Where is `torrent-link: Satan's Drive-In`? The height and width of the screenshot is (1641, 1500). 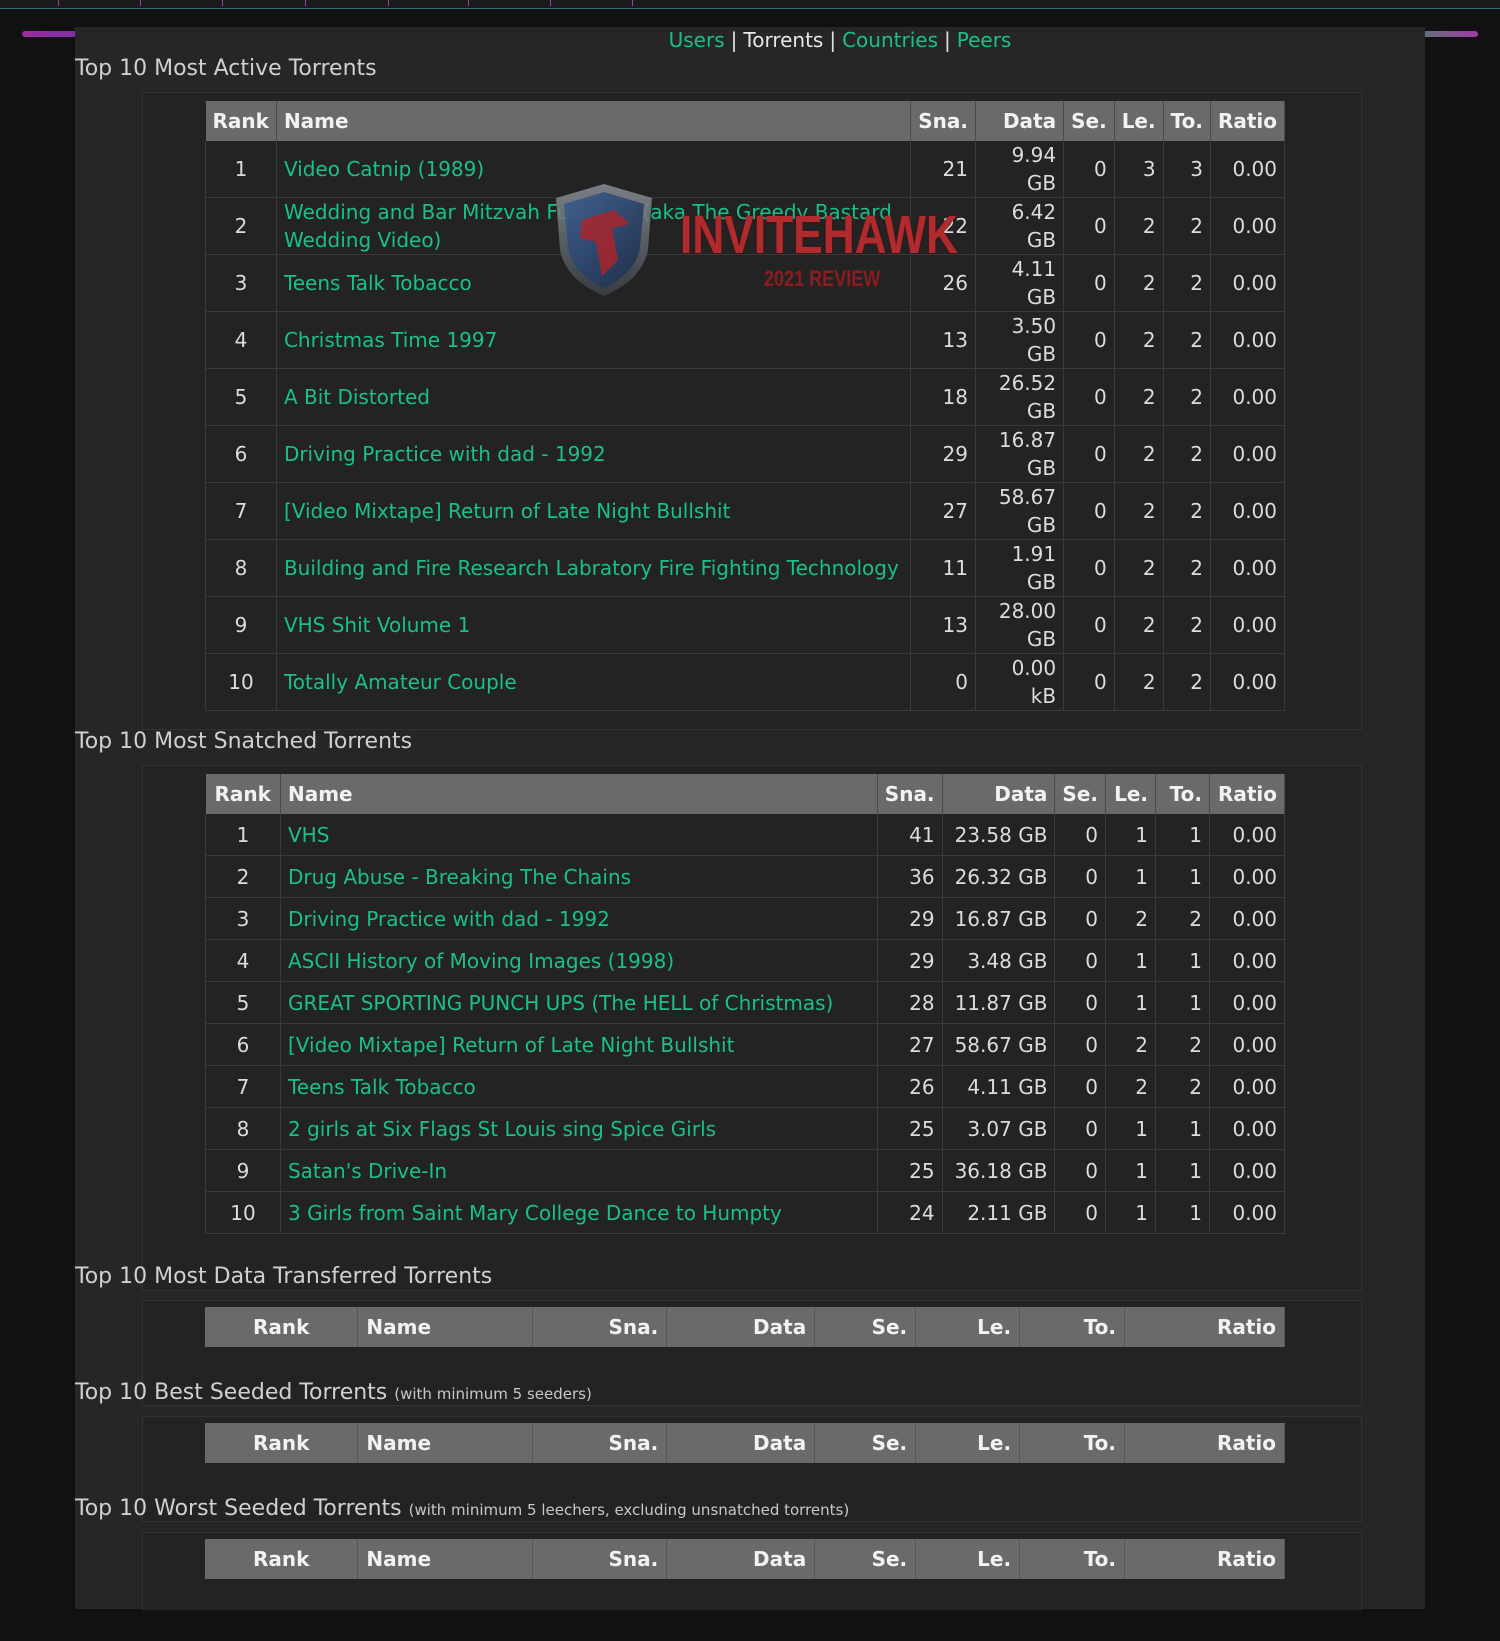 torrent-link: Satan's Drive-In is located at coordinates (367, 1171).